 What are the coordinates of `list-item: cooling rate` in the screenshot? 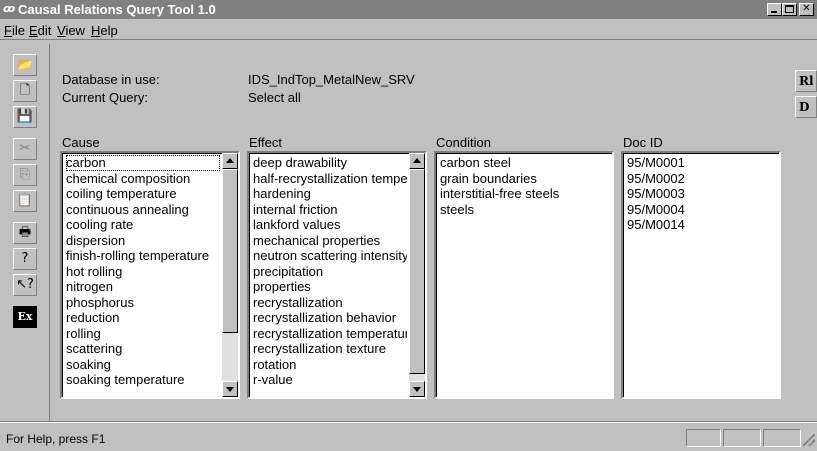 It's located at (143, 225).